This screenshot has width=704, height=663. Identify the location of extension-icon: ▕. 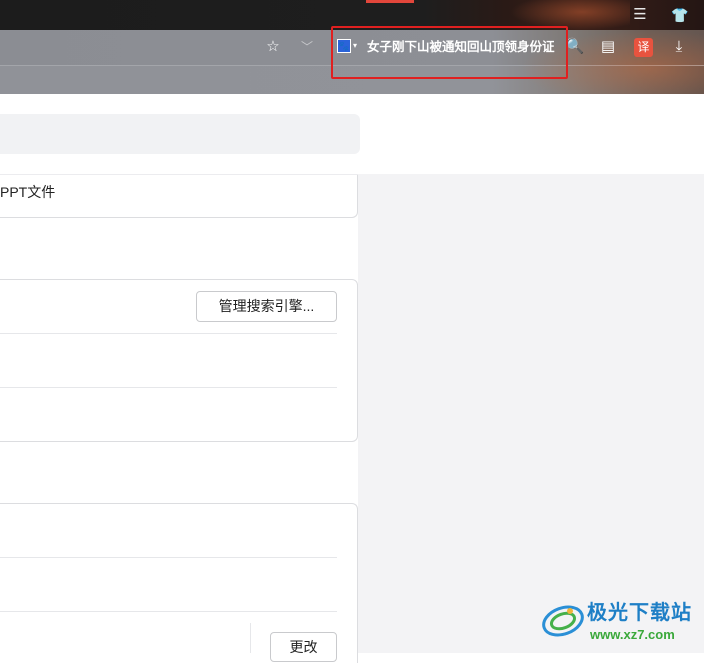
(700, 47).